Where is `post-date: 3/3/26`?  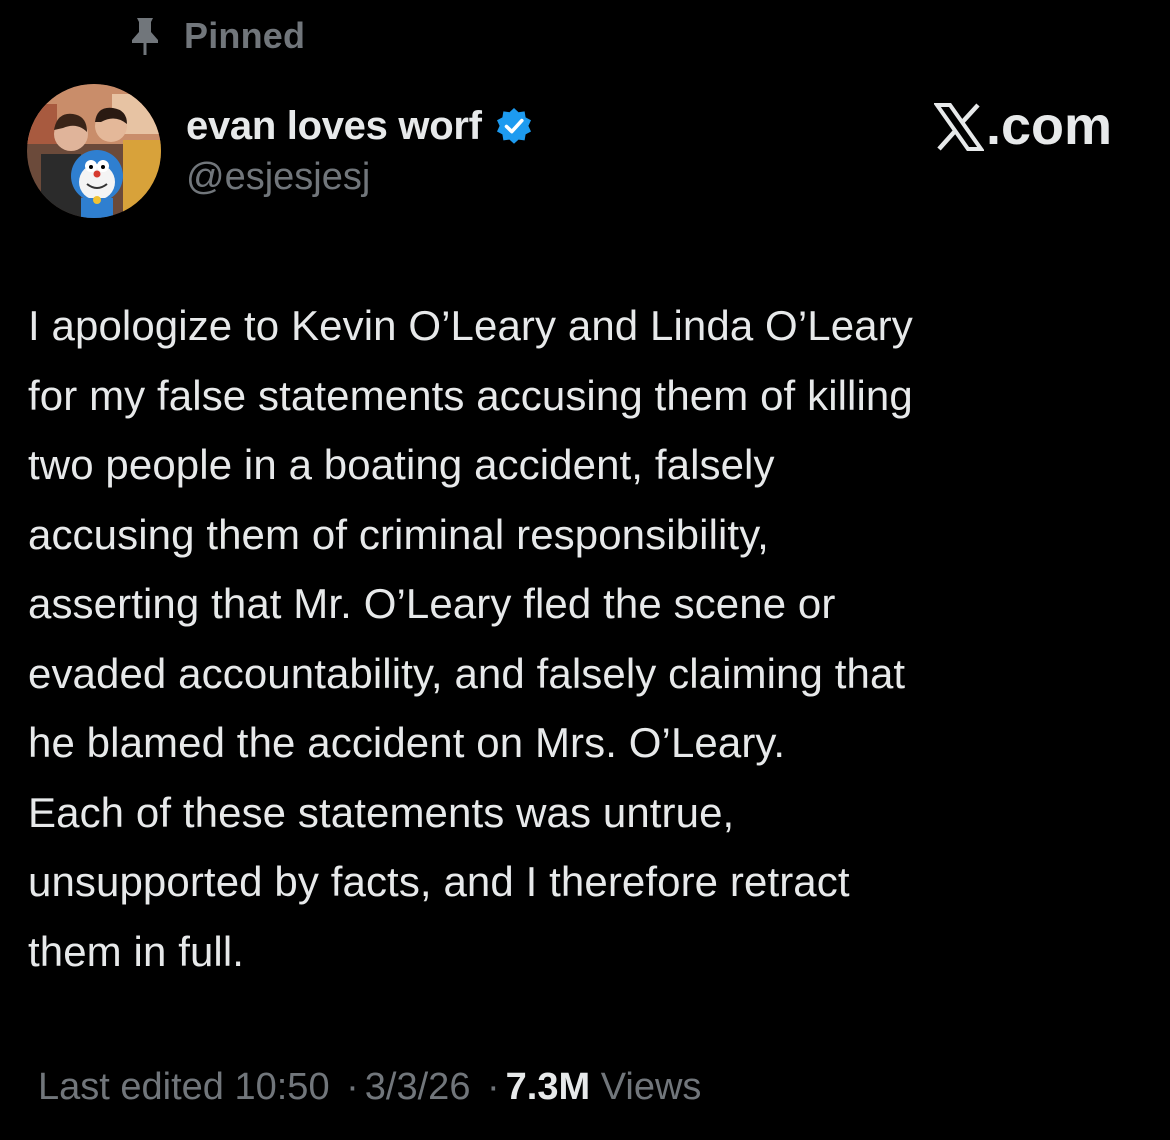 post-date: 3/3/26 is located at coordinates (418, 1087).